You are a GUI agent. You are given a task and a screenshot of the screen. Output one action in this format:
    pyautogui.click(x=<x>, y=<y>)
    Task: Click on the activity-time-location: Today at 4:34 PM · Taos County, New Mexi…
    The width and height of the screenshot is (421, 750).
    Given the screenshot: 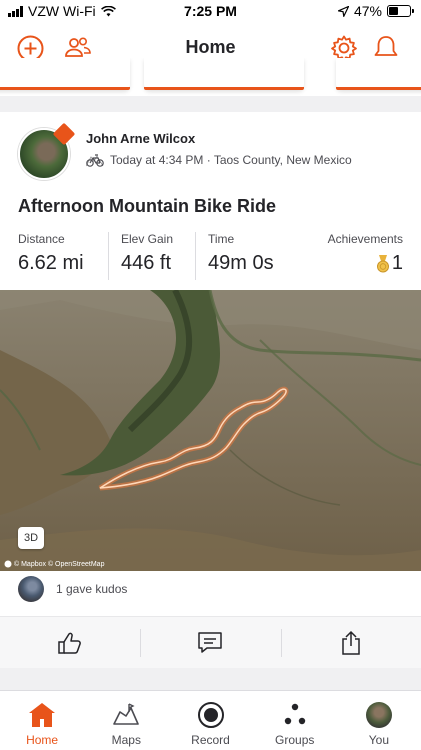 What is the action you would take?
    pyautogui.click(x=231, y=160)
    